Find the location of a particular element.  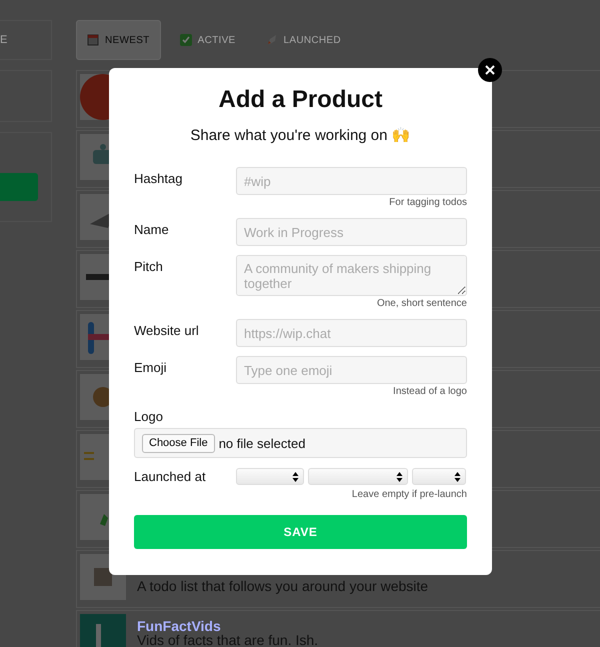

field-label: Launched at is located at coordinates (170, 476).